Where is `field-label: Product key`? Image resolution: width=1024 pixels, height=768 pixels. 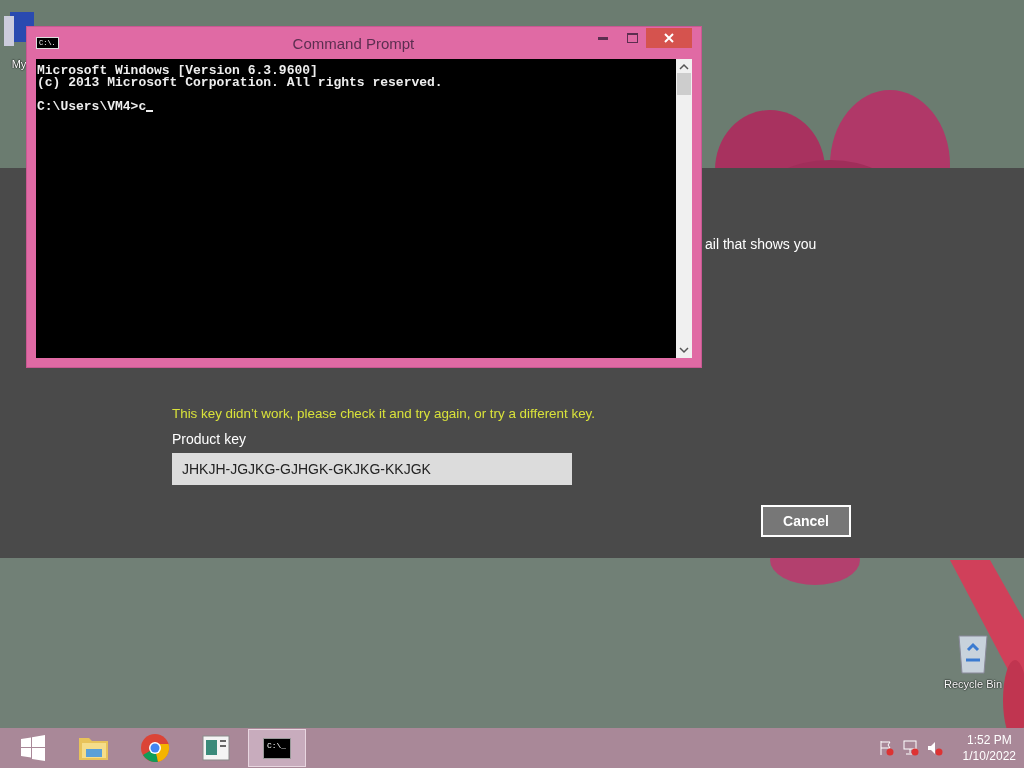
field-label: Product key is located at coordinates (209, 439).